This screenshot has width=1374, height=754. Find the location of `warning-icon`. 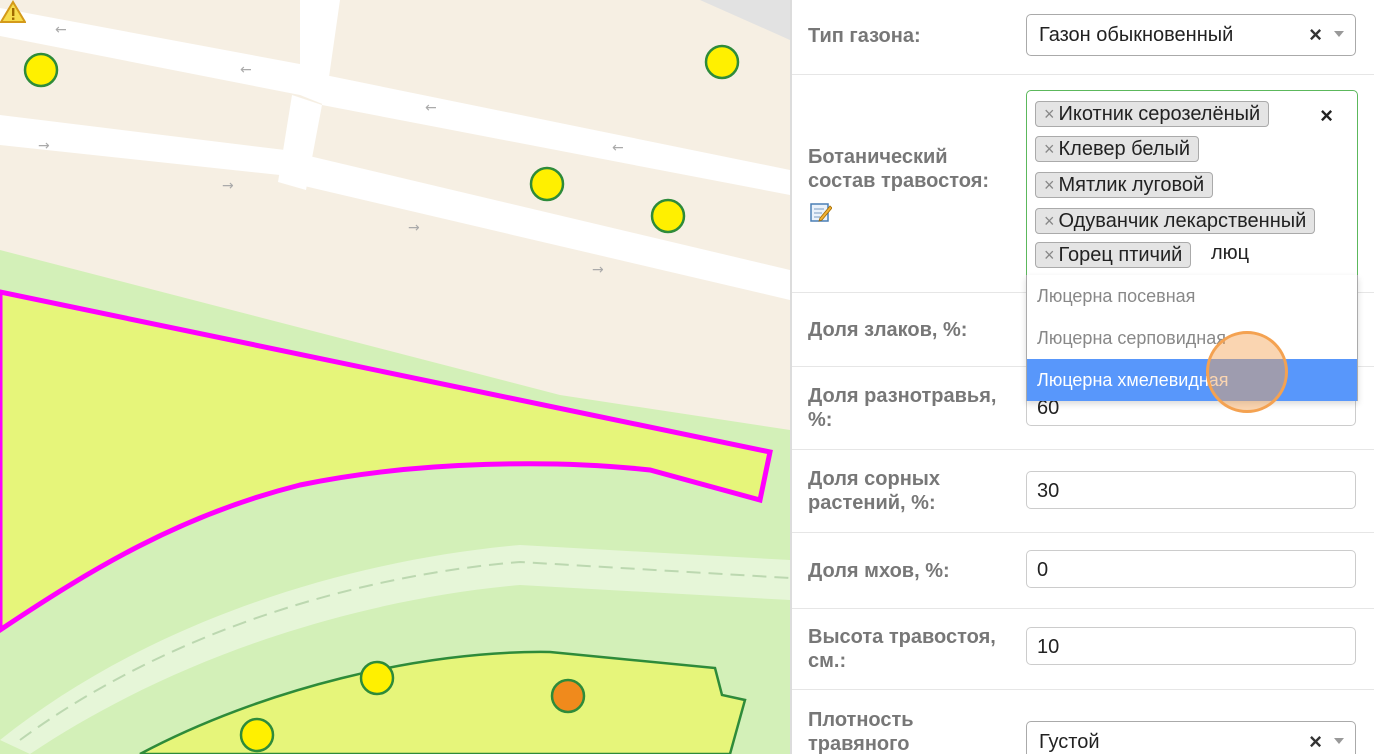

warning-icon is located at coordinates (13, 12).